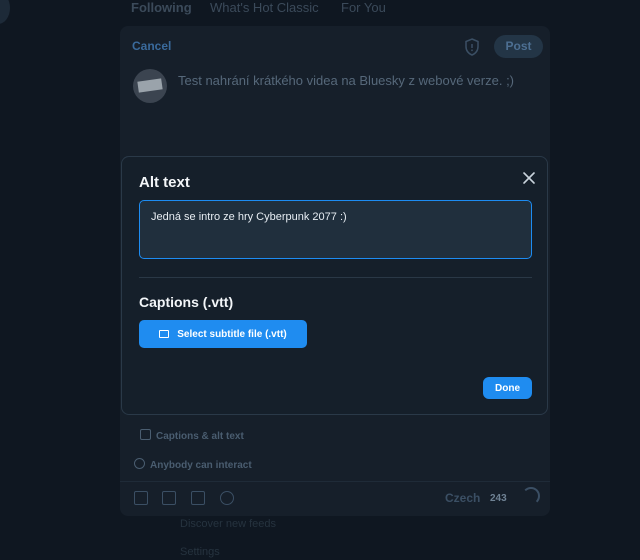 This screenshot has height=560, width=640. What do you see at coordinates (518, 46) in the screenshot?
I see `post-button: Post` at bounding box center [518, 46].